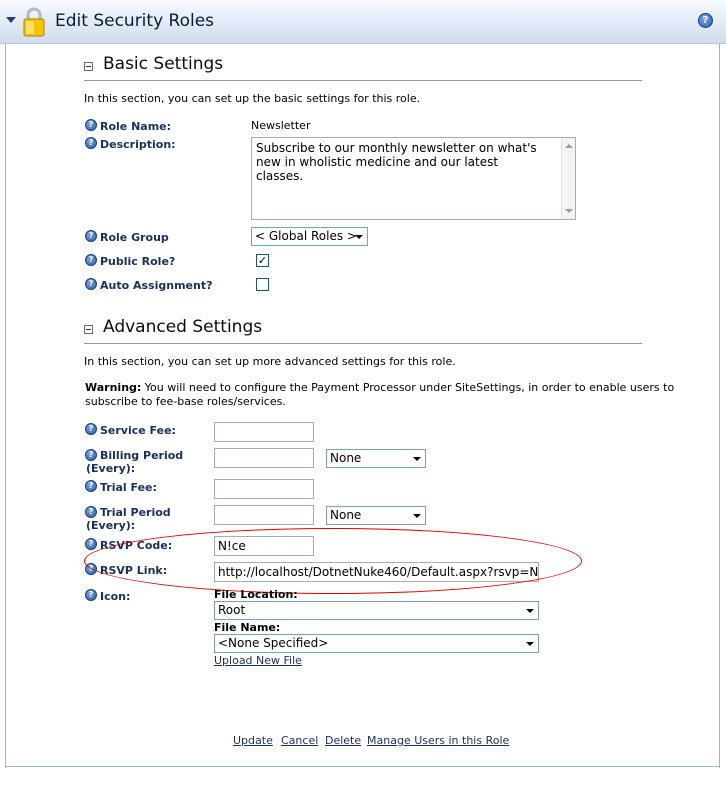 The width and height of the screenshot is (726, 798). Describe the element at coordinates (264, 432) in the screenshot. I see `service-fee-input` at that location.